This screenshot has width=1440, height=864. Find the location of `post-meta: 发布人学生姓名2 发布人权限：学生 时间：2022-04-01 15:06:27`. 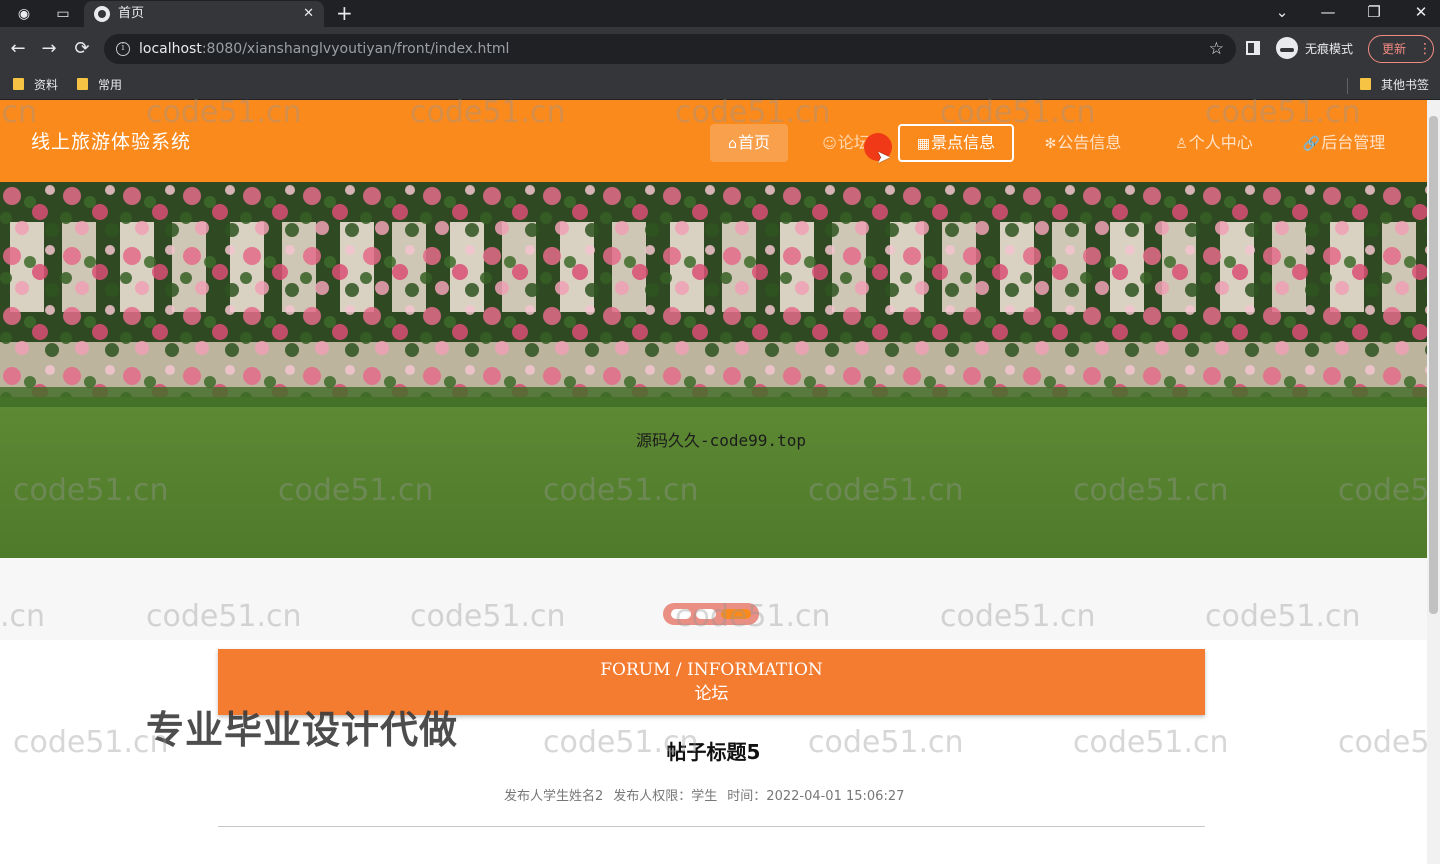

post-meta: 发布人学生姓名2 发布人权限：学生 时间：2022-04-01 15:06:27 is located at coordinates (709, 797).